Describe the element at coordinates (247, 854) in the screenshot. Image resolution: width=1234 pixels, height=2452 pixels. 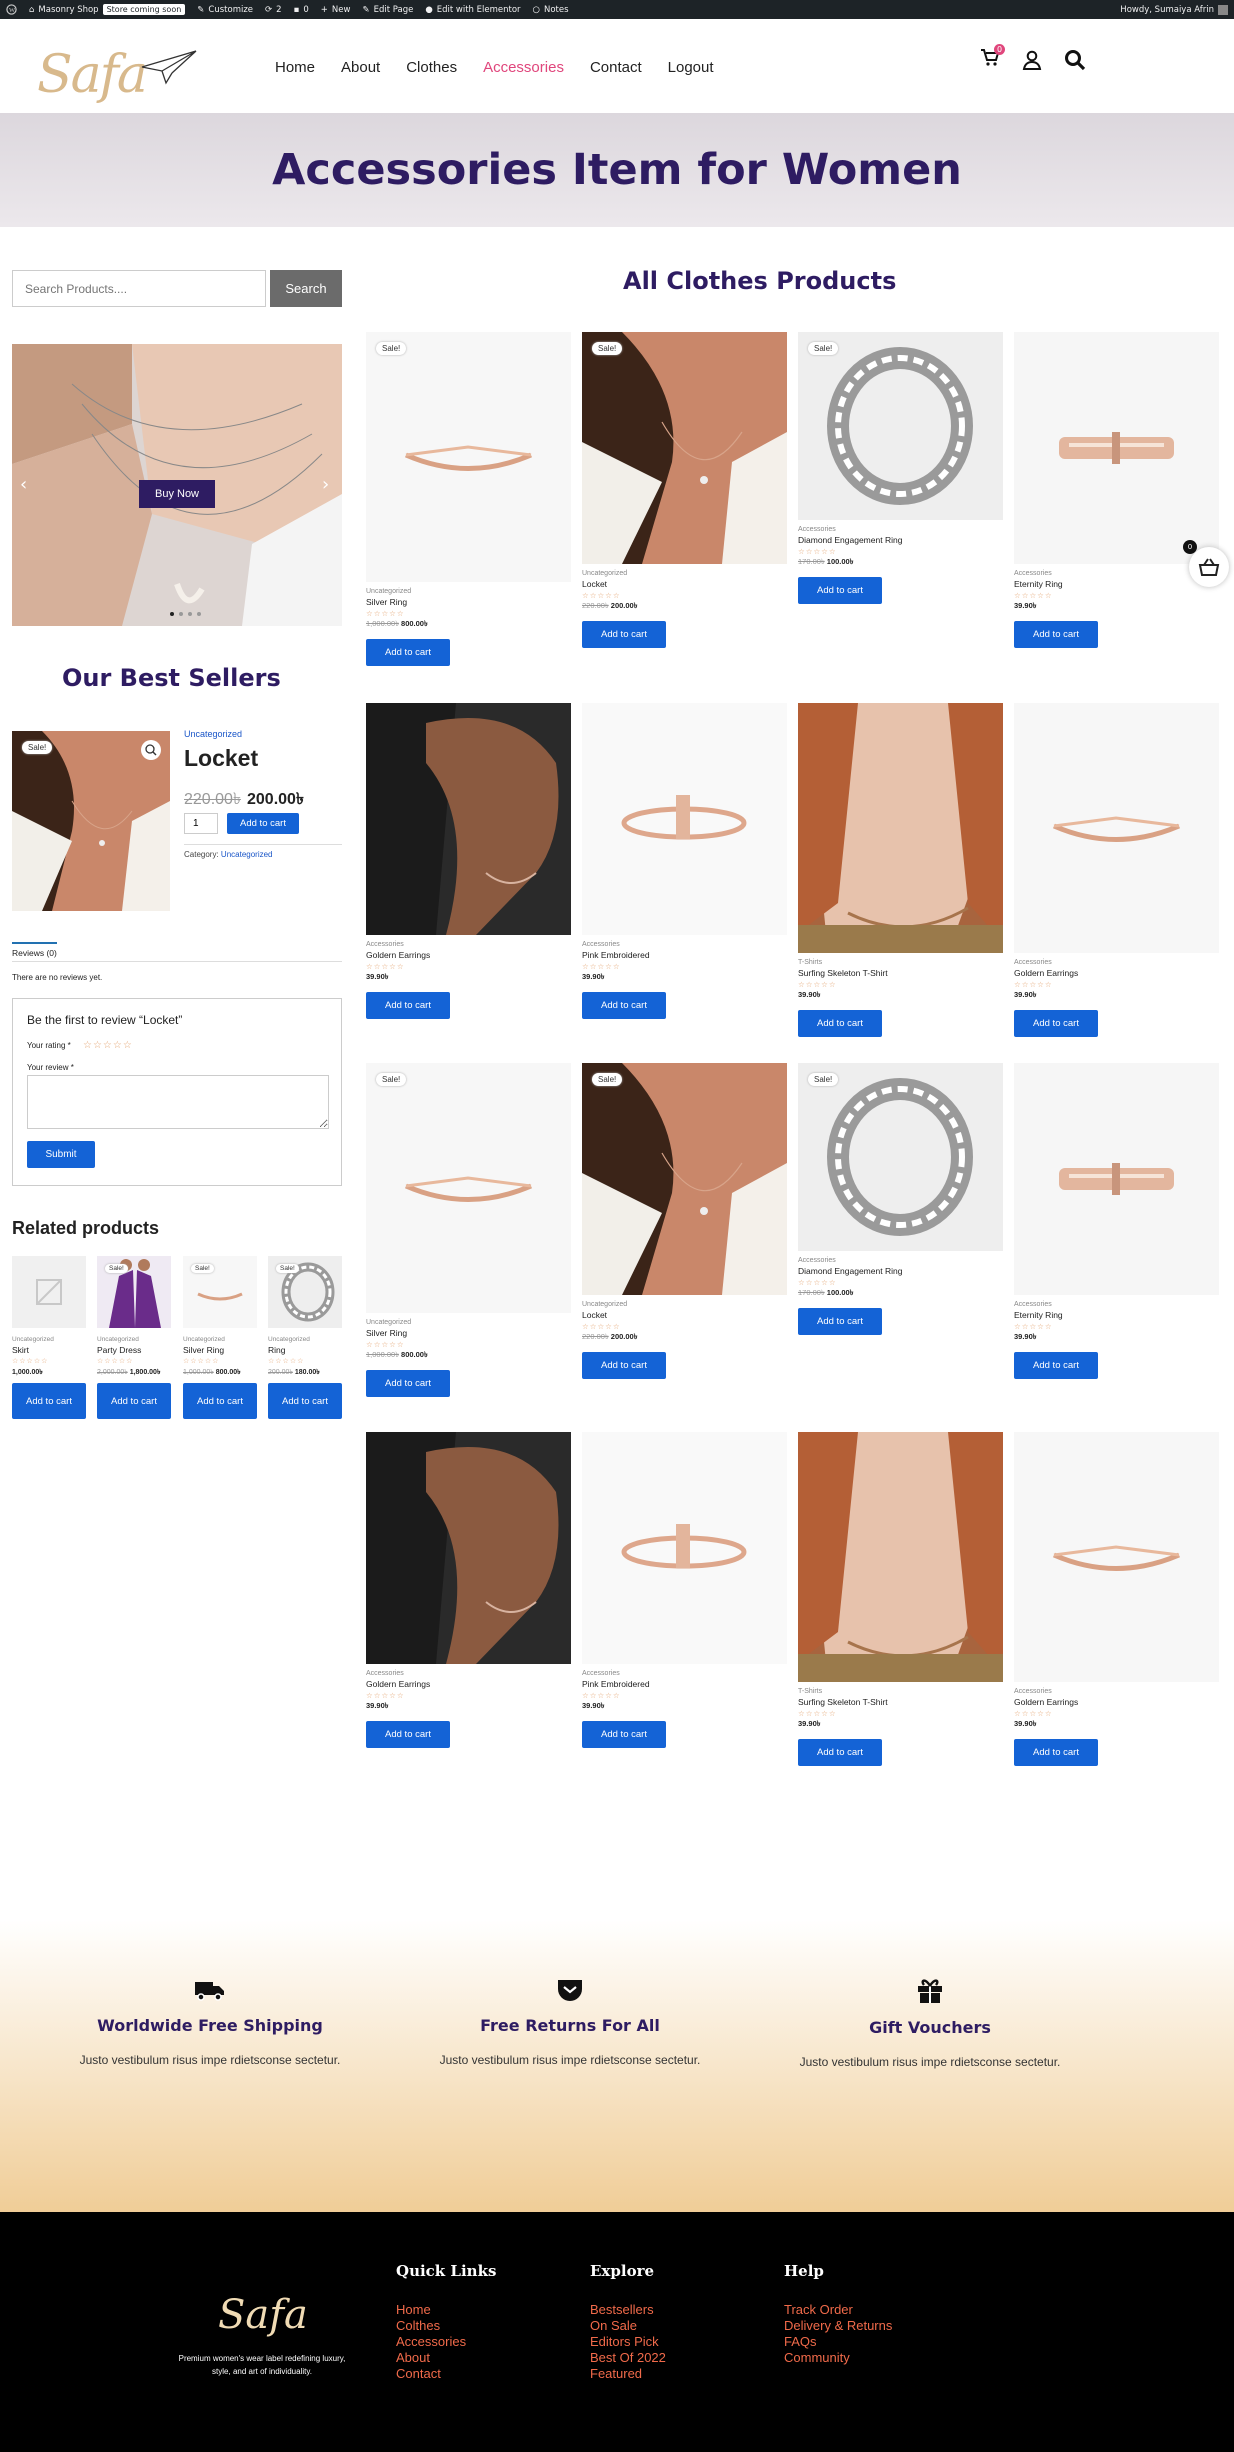
I see `category-link: Uncategorized` at that location.